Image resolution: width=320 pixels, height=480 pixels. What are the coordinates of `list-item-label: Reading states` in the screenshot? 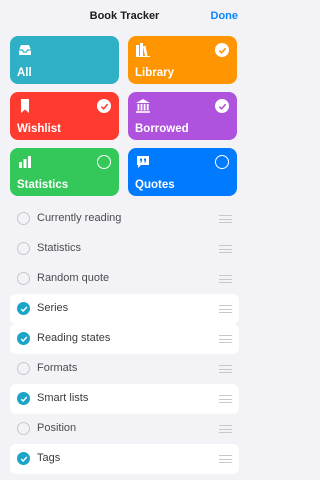 It's located at (74, 338).